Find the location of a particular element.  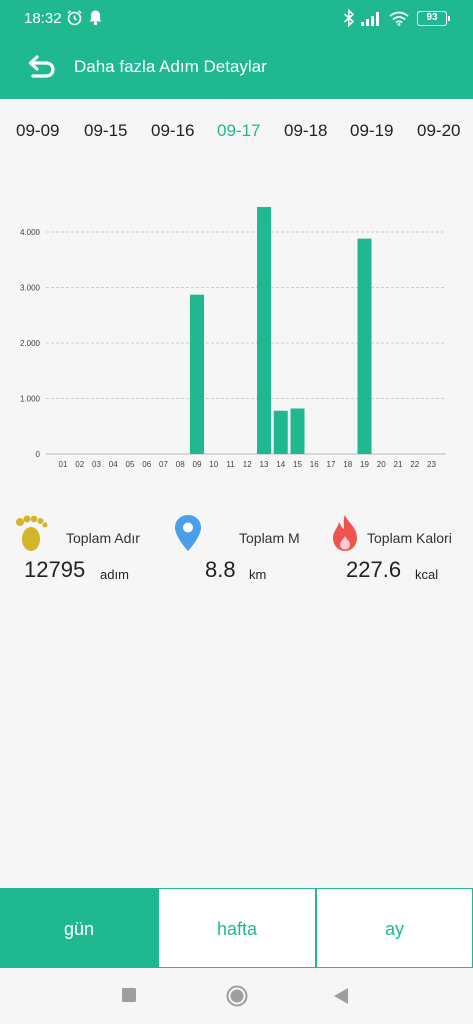

system-nav-bar is located at coordinates (236, 996).